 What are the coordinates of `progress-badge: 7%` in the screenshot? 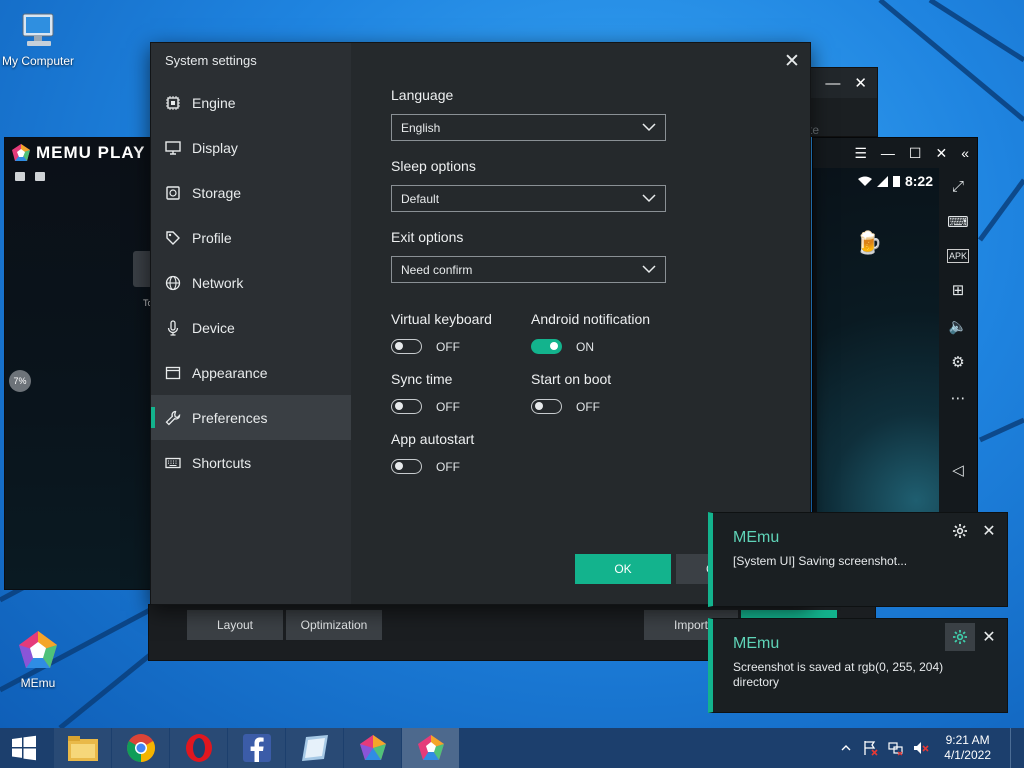 It's located at (20, 381).